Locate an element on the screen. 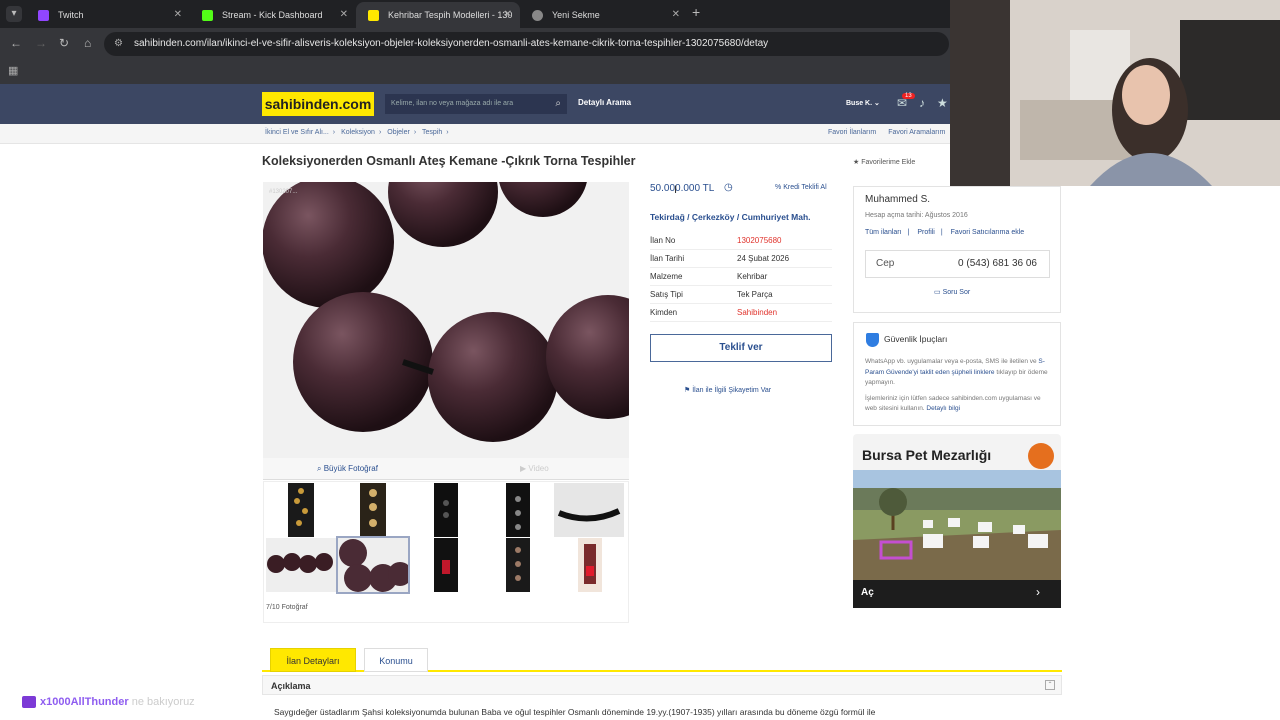  make-offer-button: Teklif ver is located at coordinates (741, 348).